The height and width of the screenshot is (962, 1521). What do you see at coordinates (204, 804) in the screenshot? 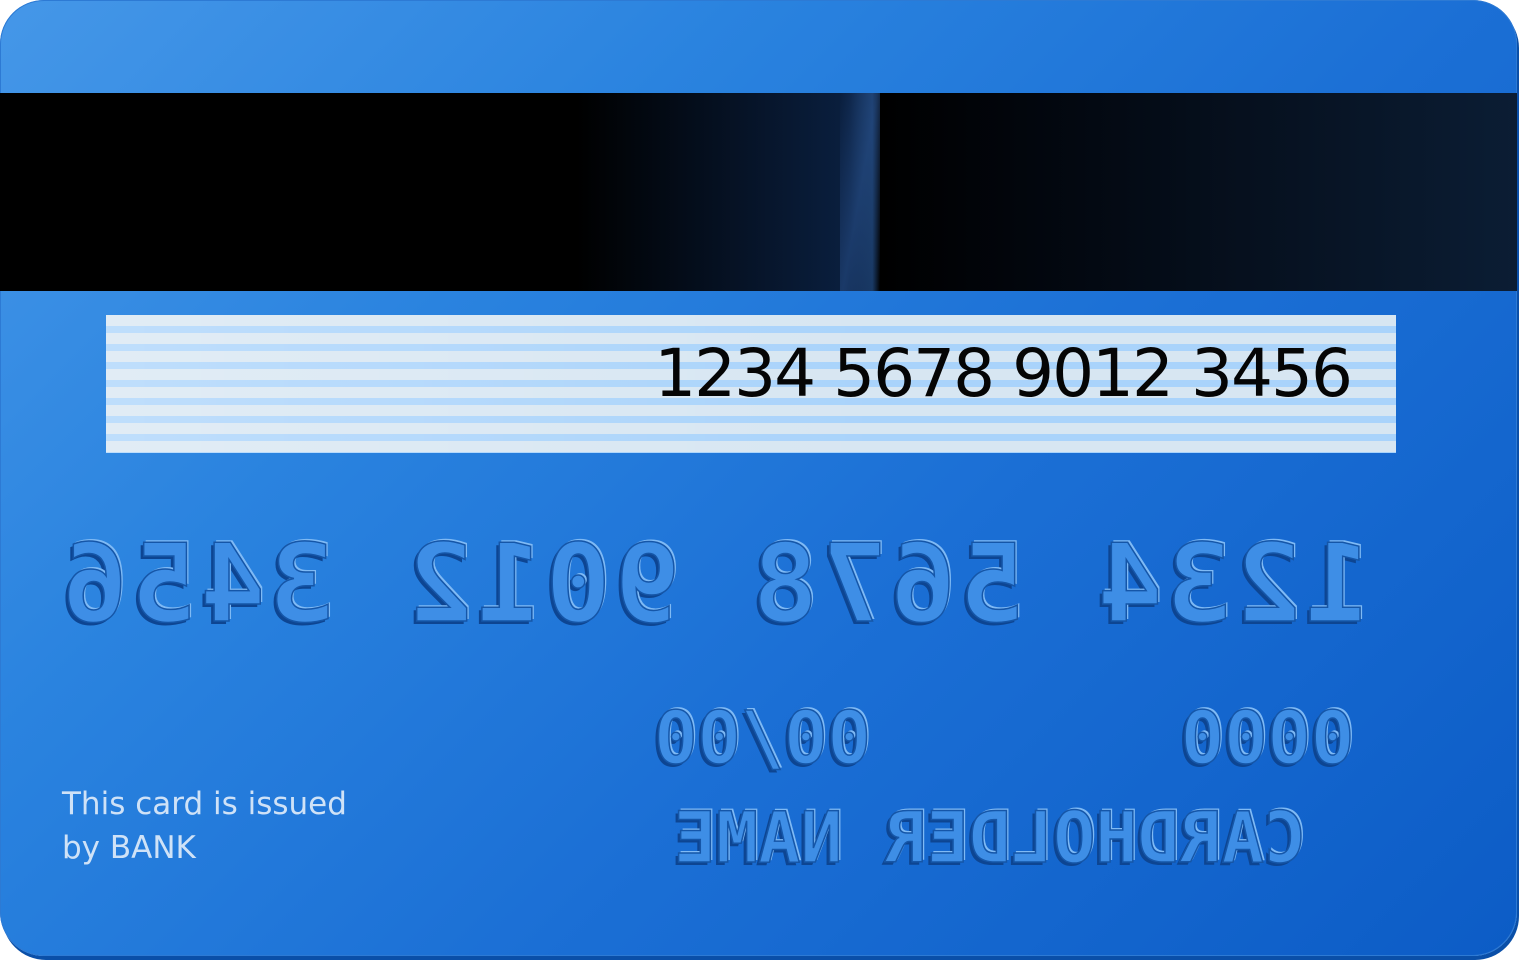
I see `issuer-note-line-1: This card is issued` at bounding box center [204, 804].